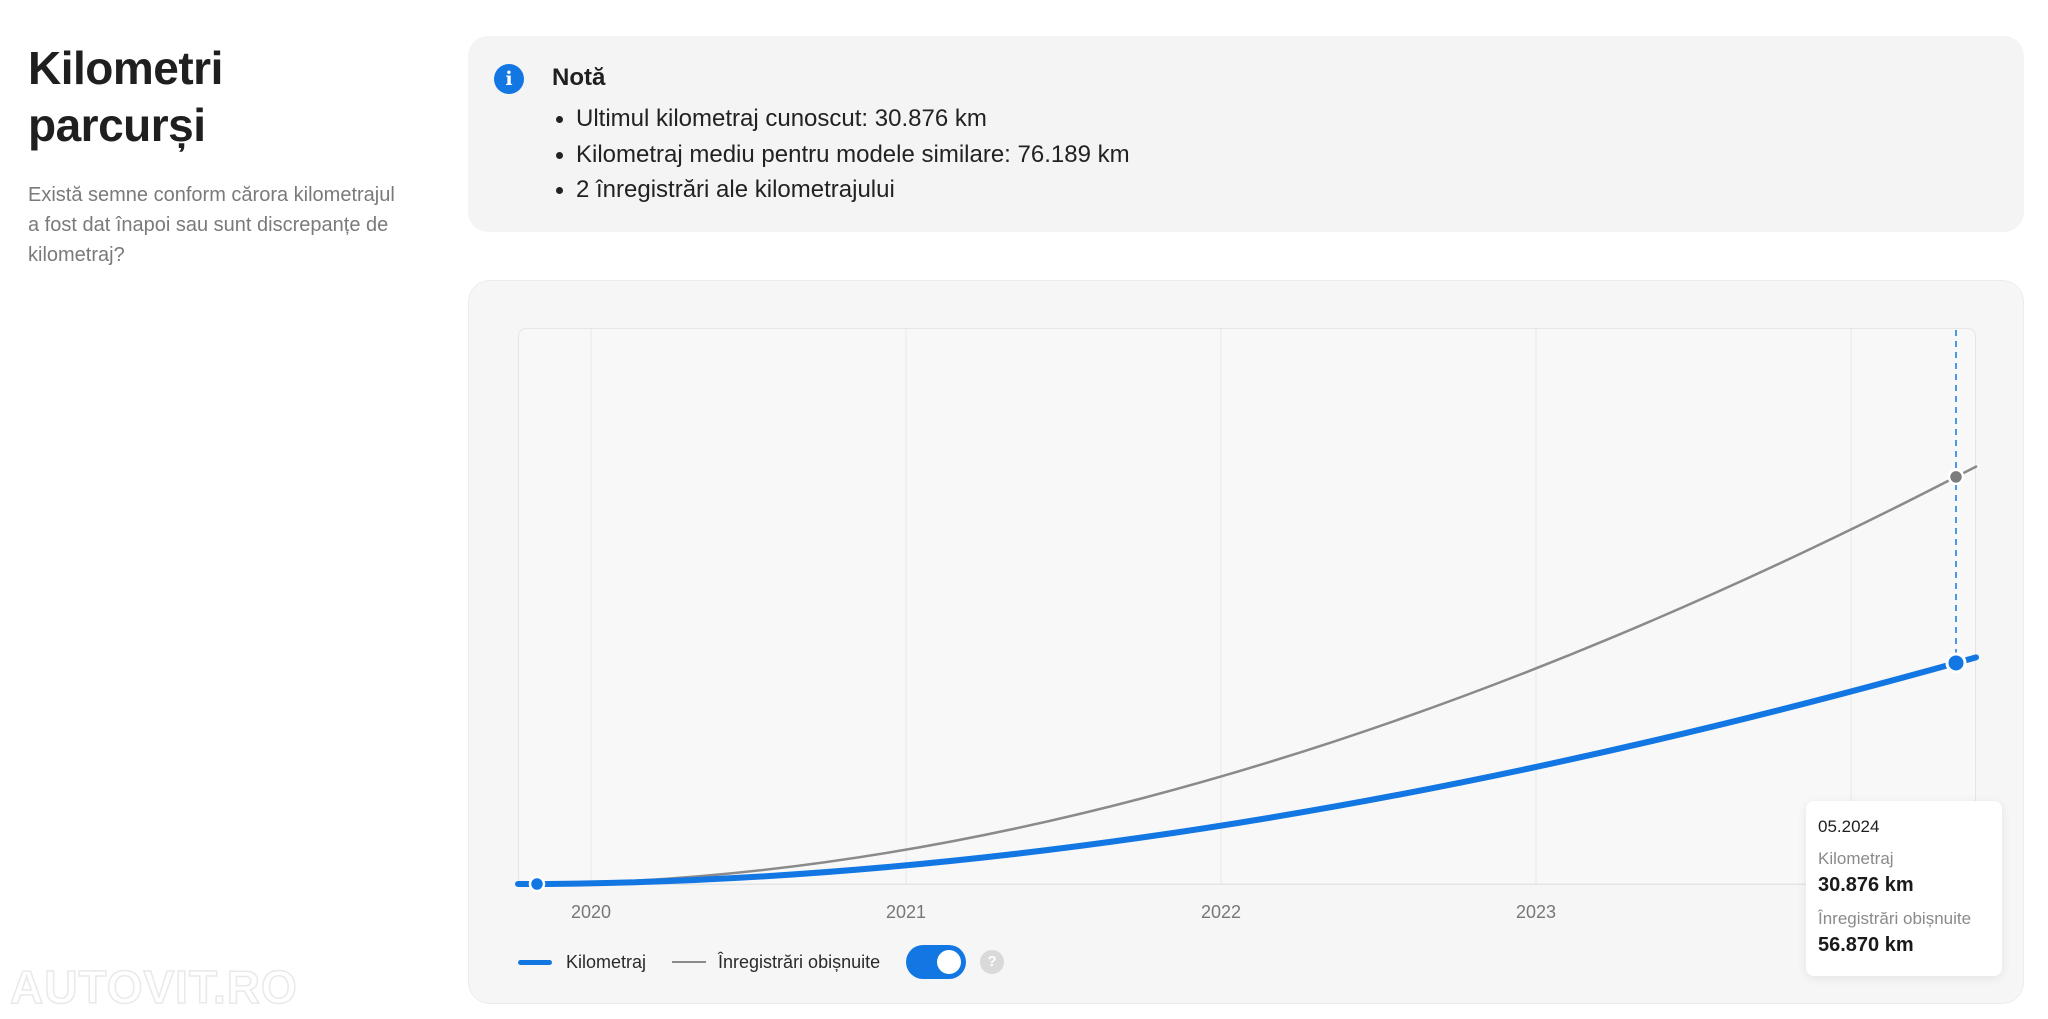  Describe the element at coordinates (1866, 885) in the screenshot. I see `tooltip-value-mileage: 30.876 km` at that location.